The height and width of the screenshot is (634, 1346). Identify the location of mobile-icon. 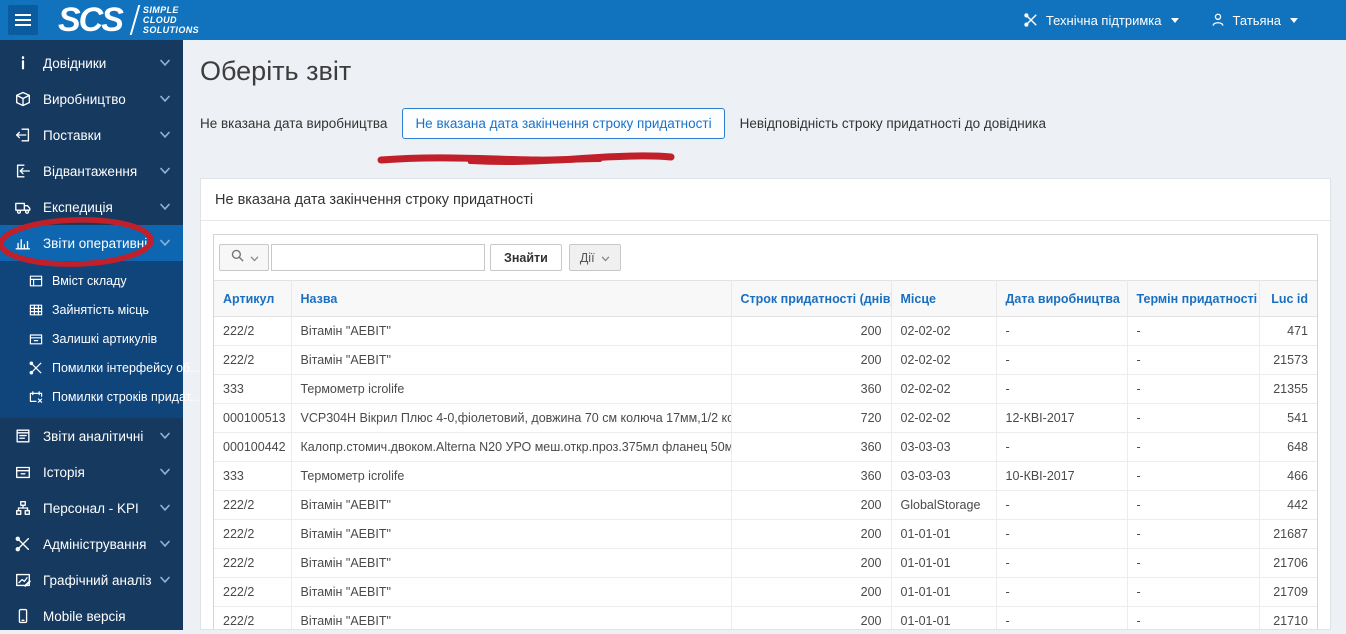
(23, 616).